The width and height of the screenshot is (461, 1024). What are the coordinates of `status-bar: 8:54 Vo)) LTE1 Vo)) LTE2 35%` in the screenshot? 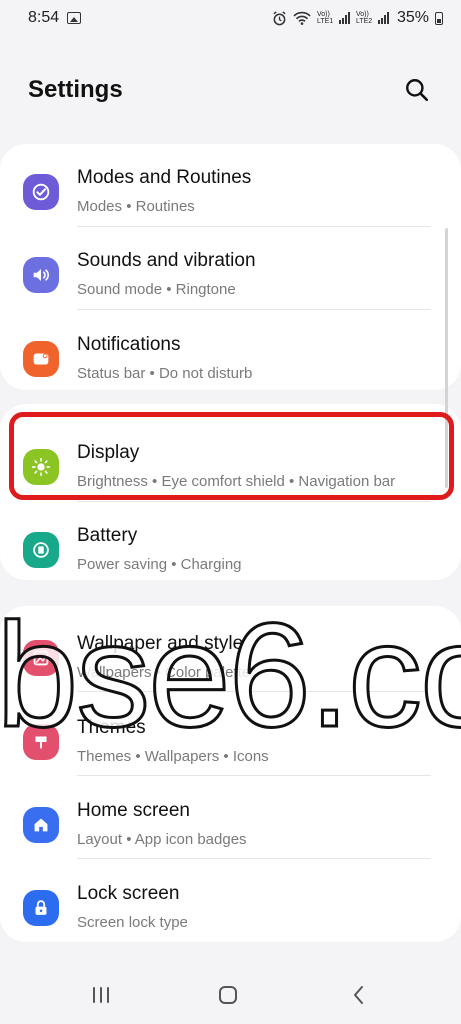 It's located at (230, 18).